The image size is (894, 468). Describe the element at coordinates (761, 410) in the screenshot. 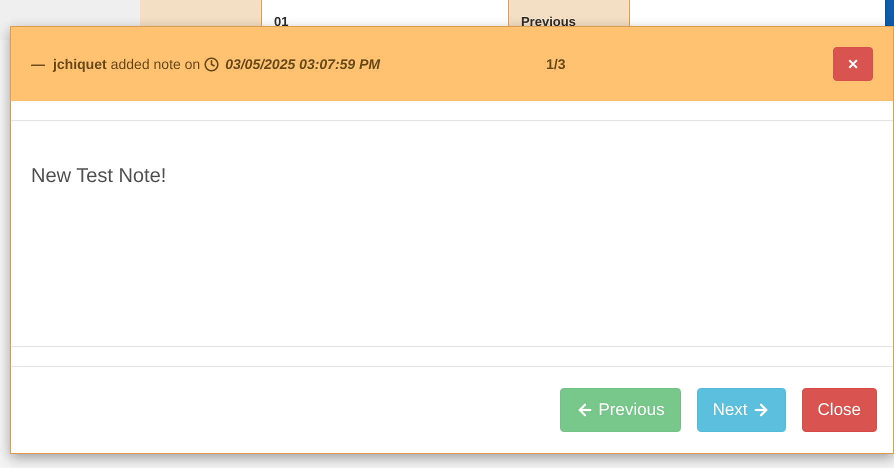

I see `arrow-right-icon` at that location.